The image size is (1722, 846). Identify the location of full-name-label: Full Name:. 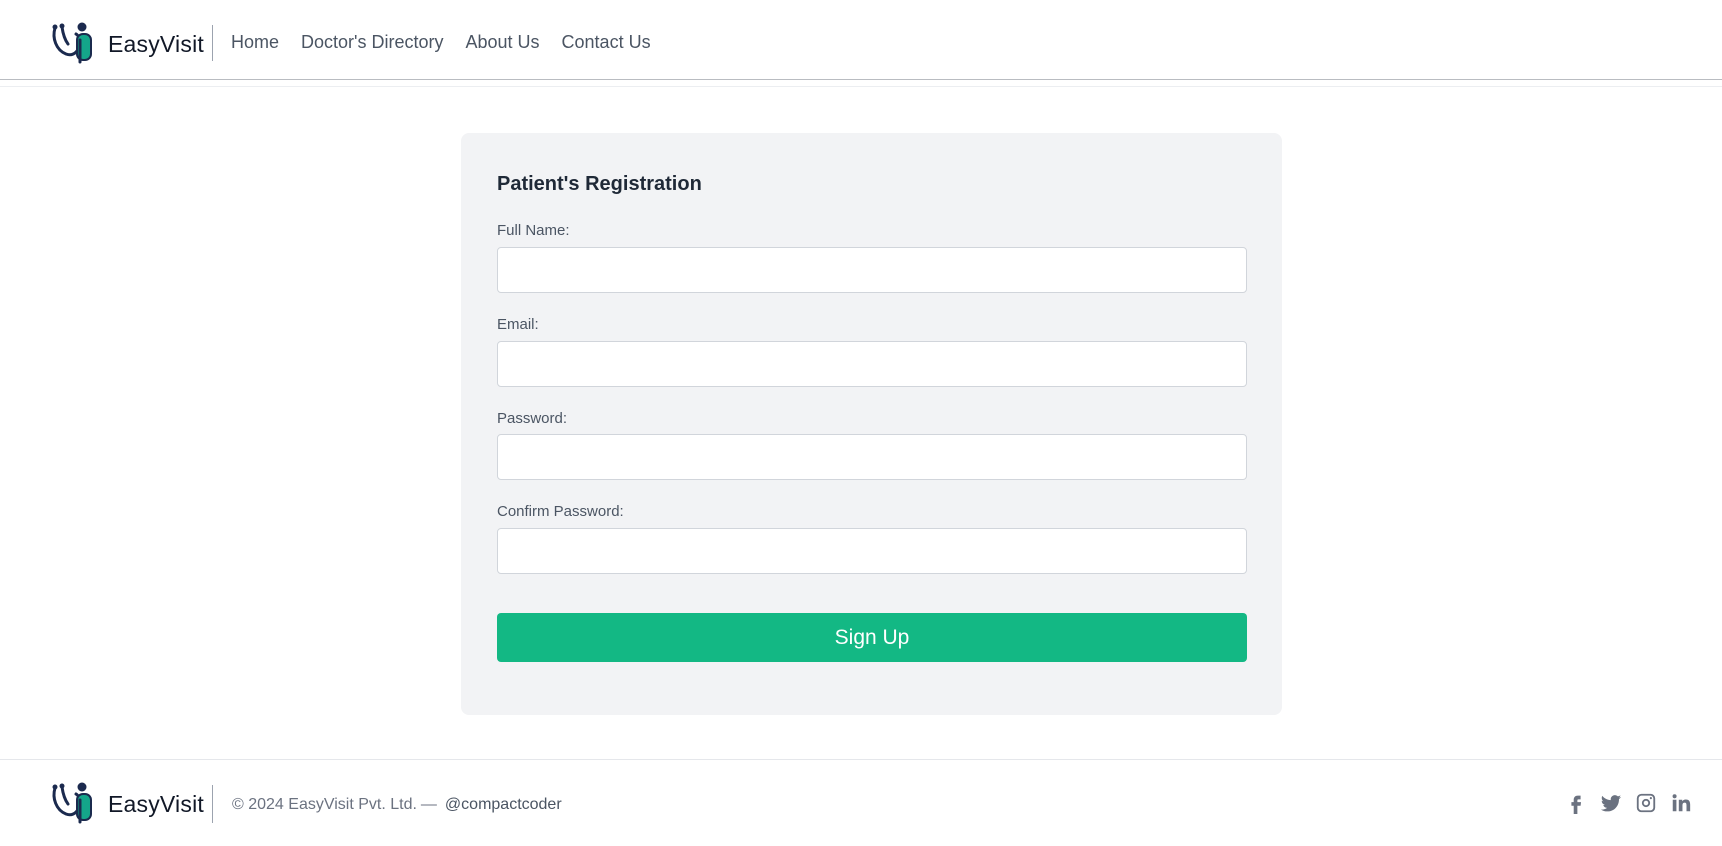
(533, 230).